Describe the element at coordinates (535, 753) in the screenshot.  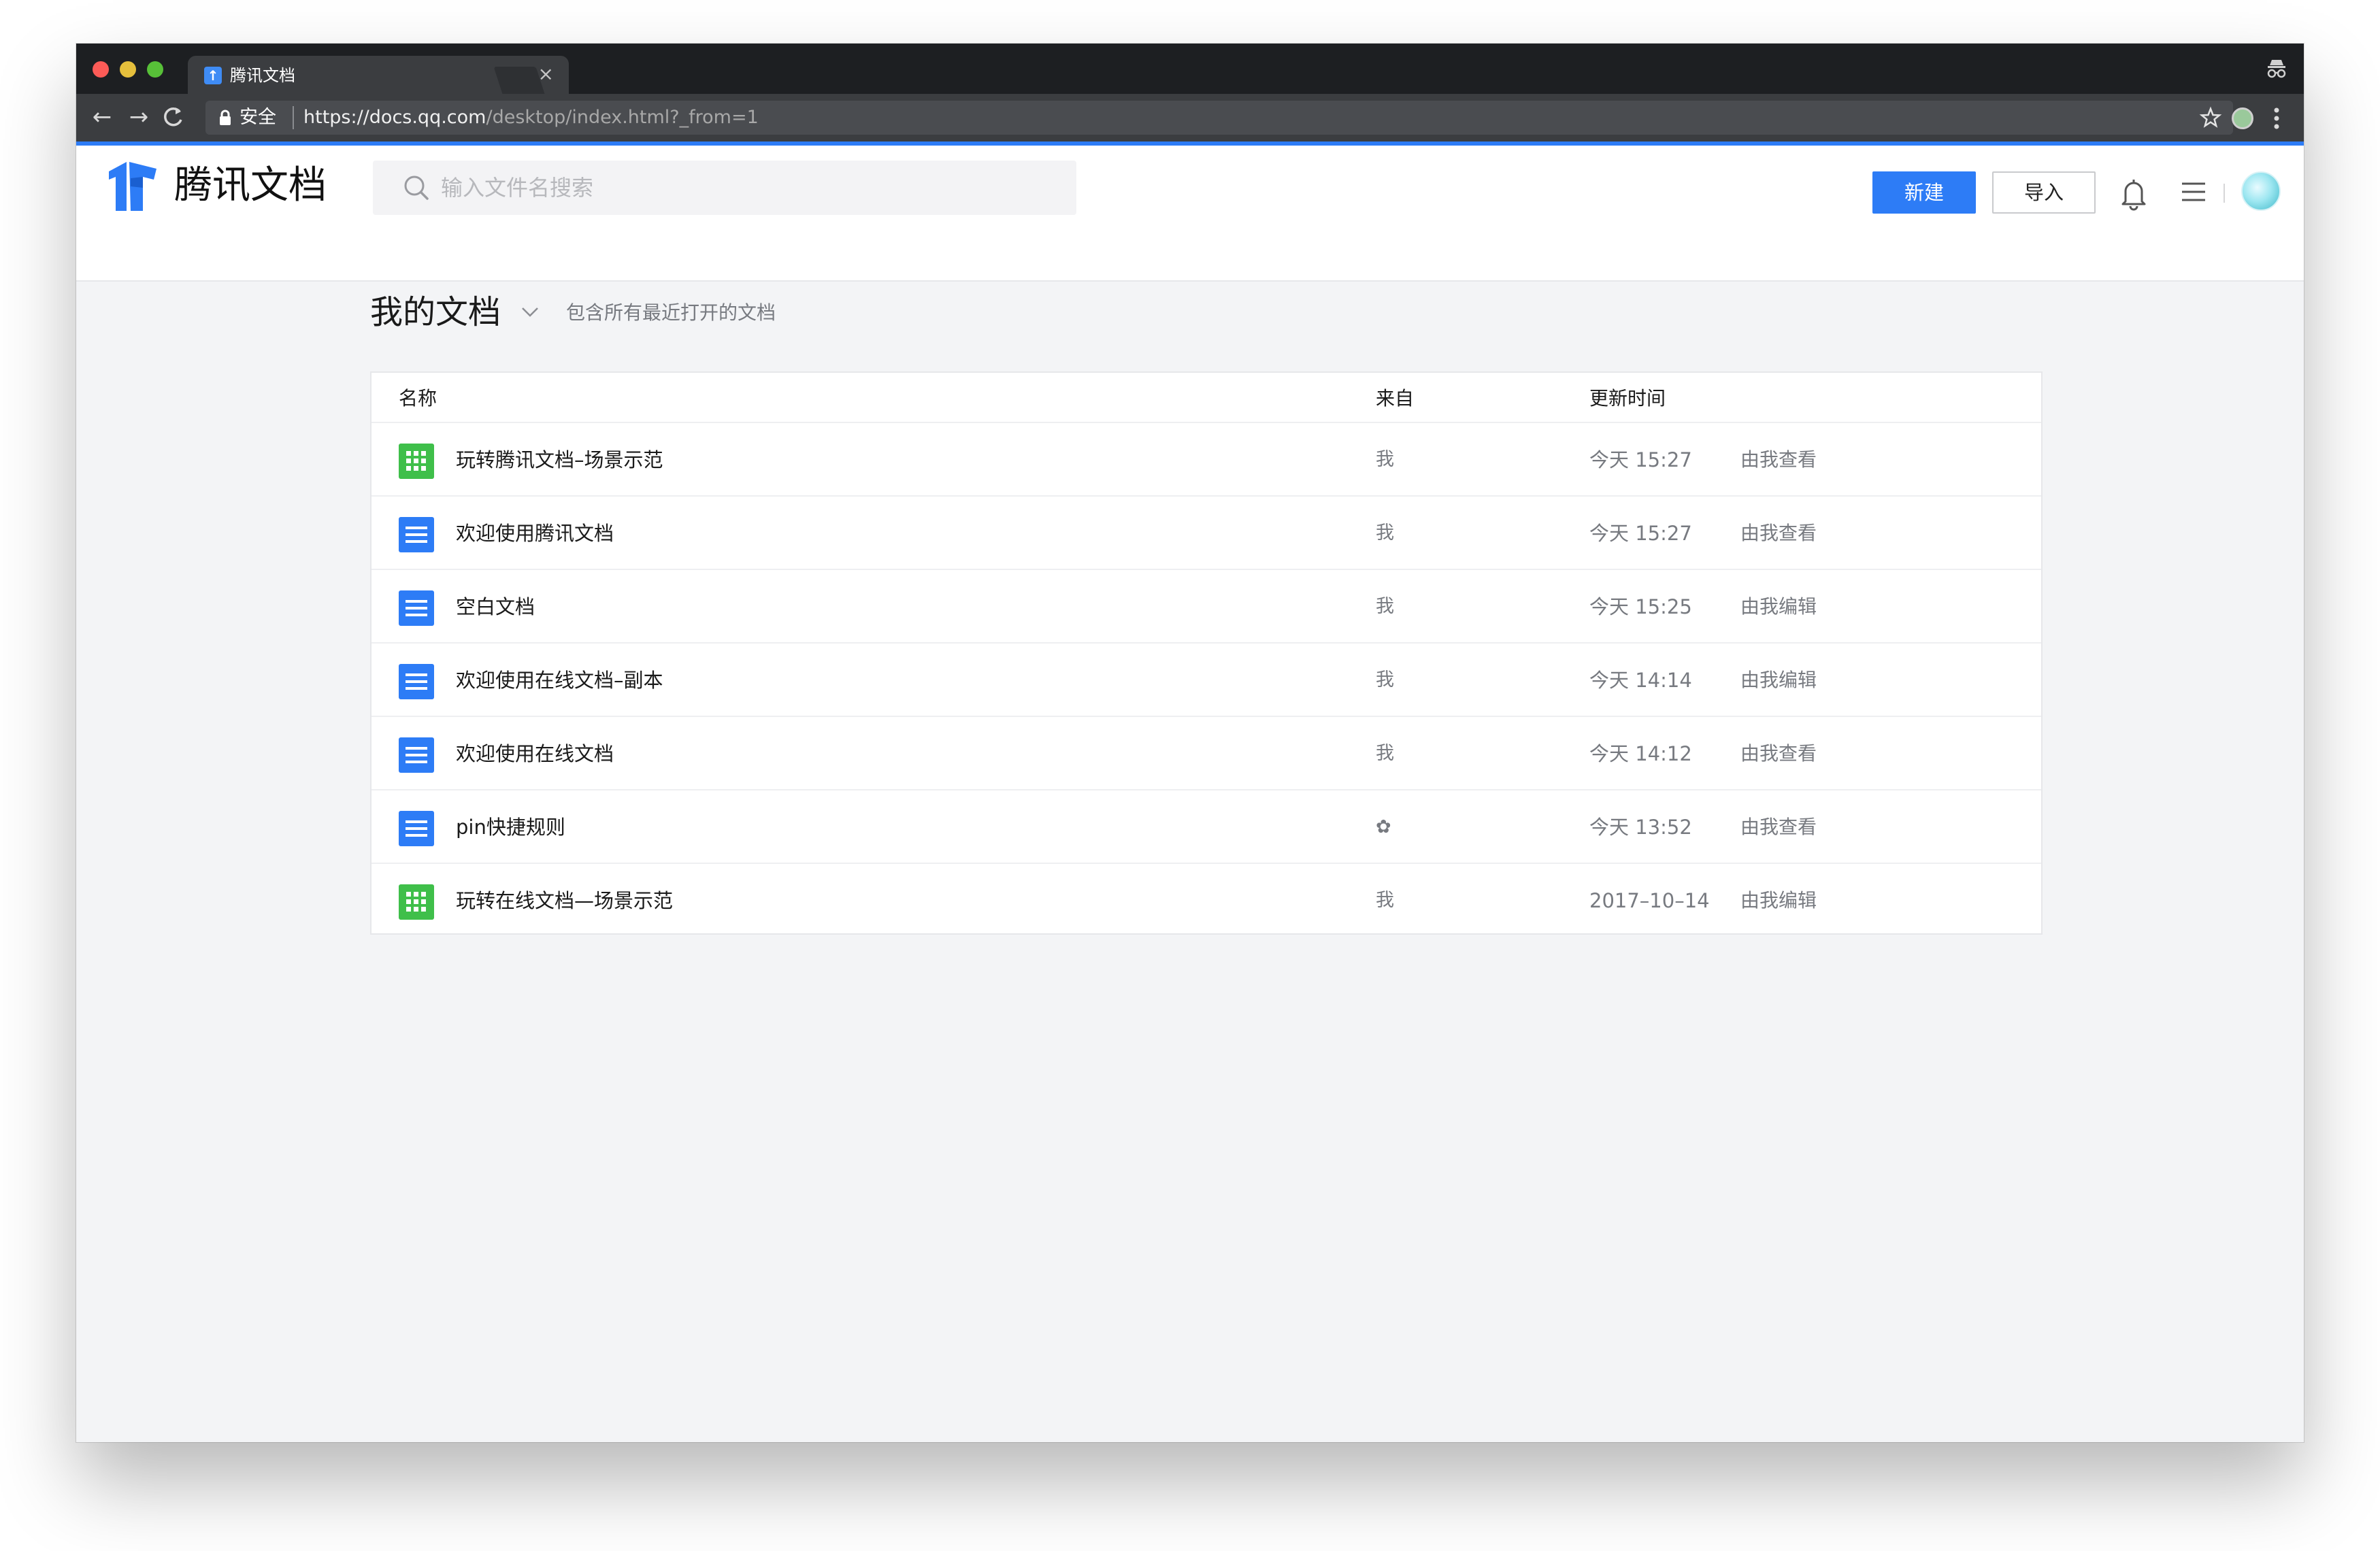
I see `document-name: 欢迎使用在线文档` at that location.